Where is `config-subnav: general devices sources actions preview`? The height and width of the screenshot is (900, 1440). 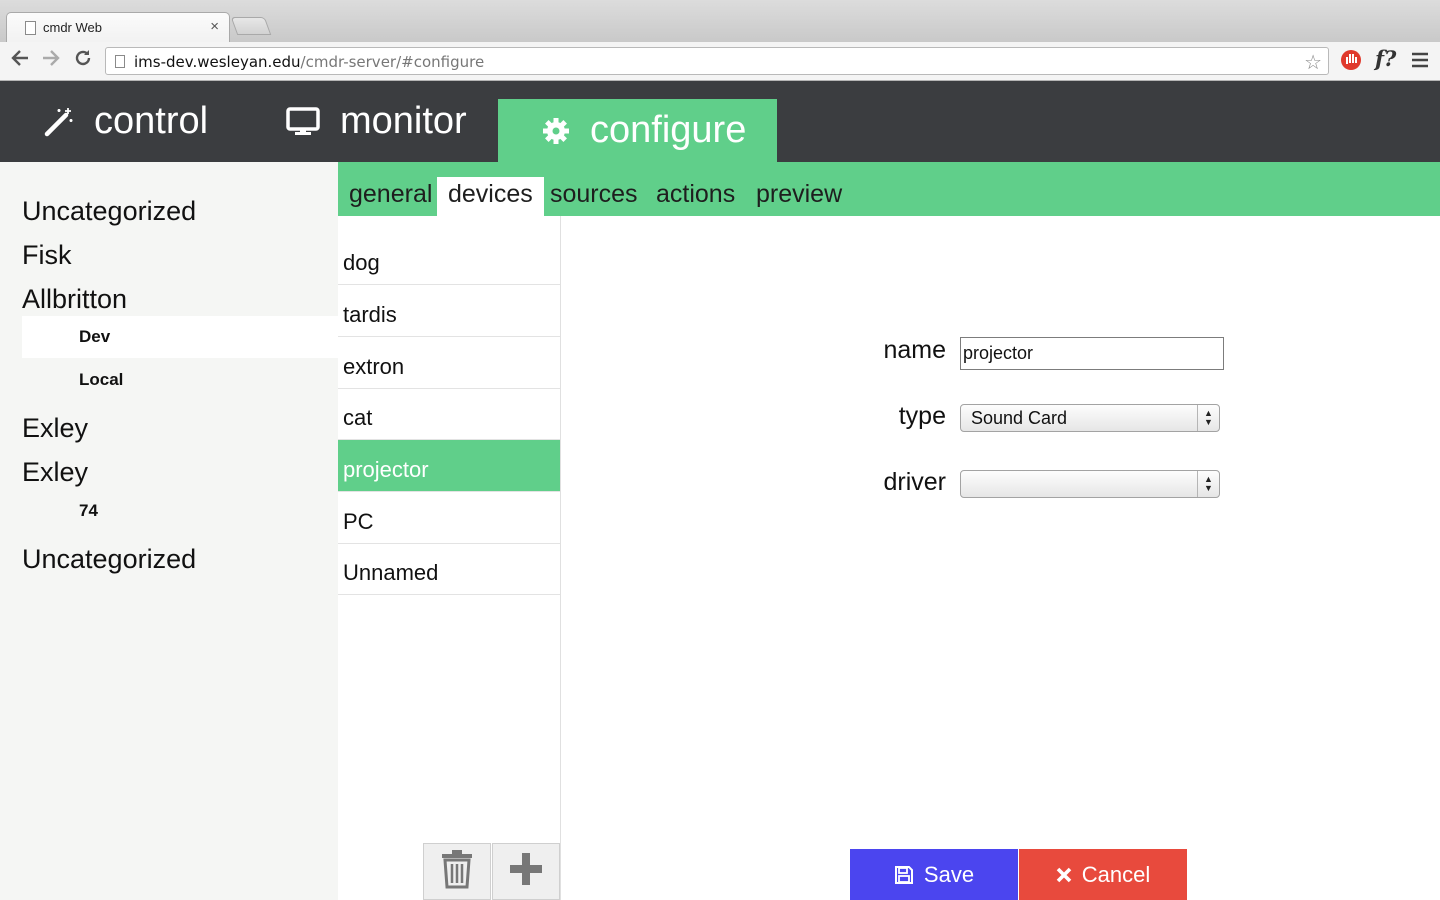
config-subnav: general devices sources actions preview is located at coordinates (889, 189).